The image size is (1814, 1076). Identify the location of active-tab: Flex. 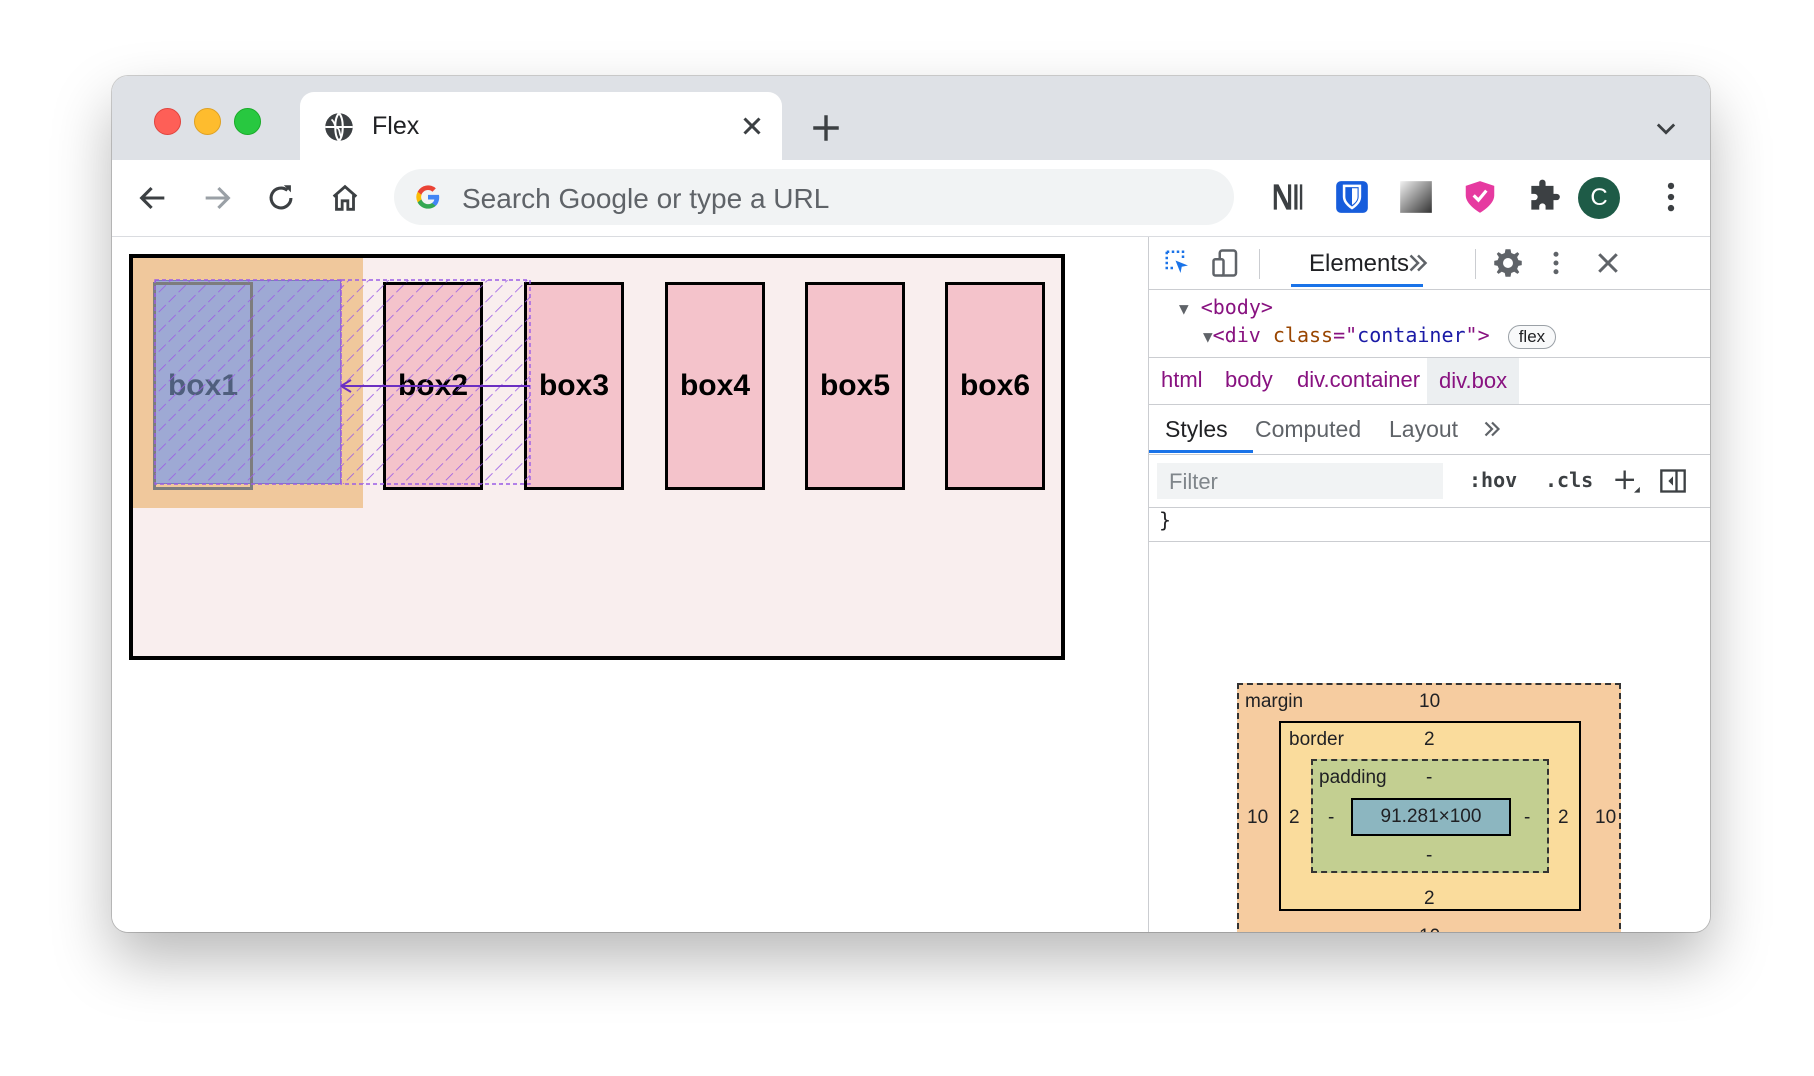
(541, 126).